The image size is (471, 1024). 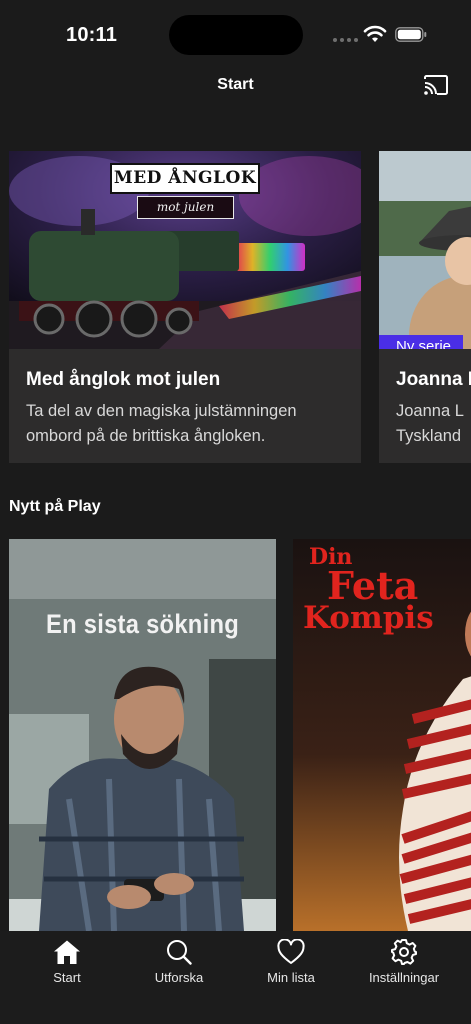 I want to click on featured-image: Ny serie, so click(x=425, y=250).